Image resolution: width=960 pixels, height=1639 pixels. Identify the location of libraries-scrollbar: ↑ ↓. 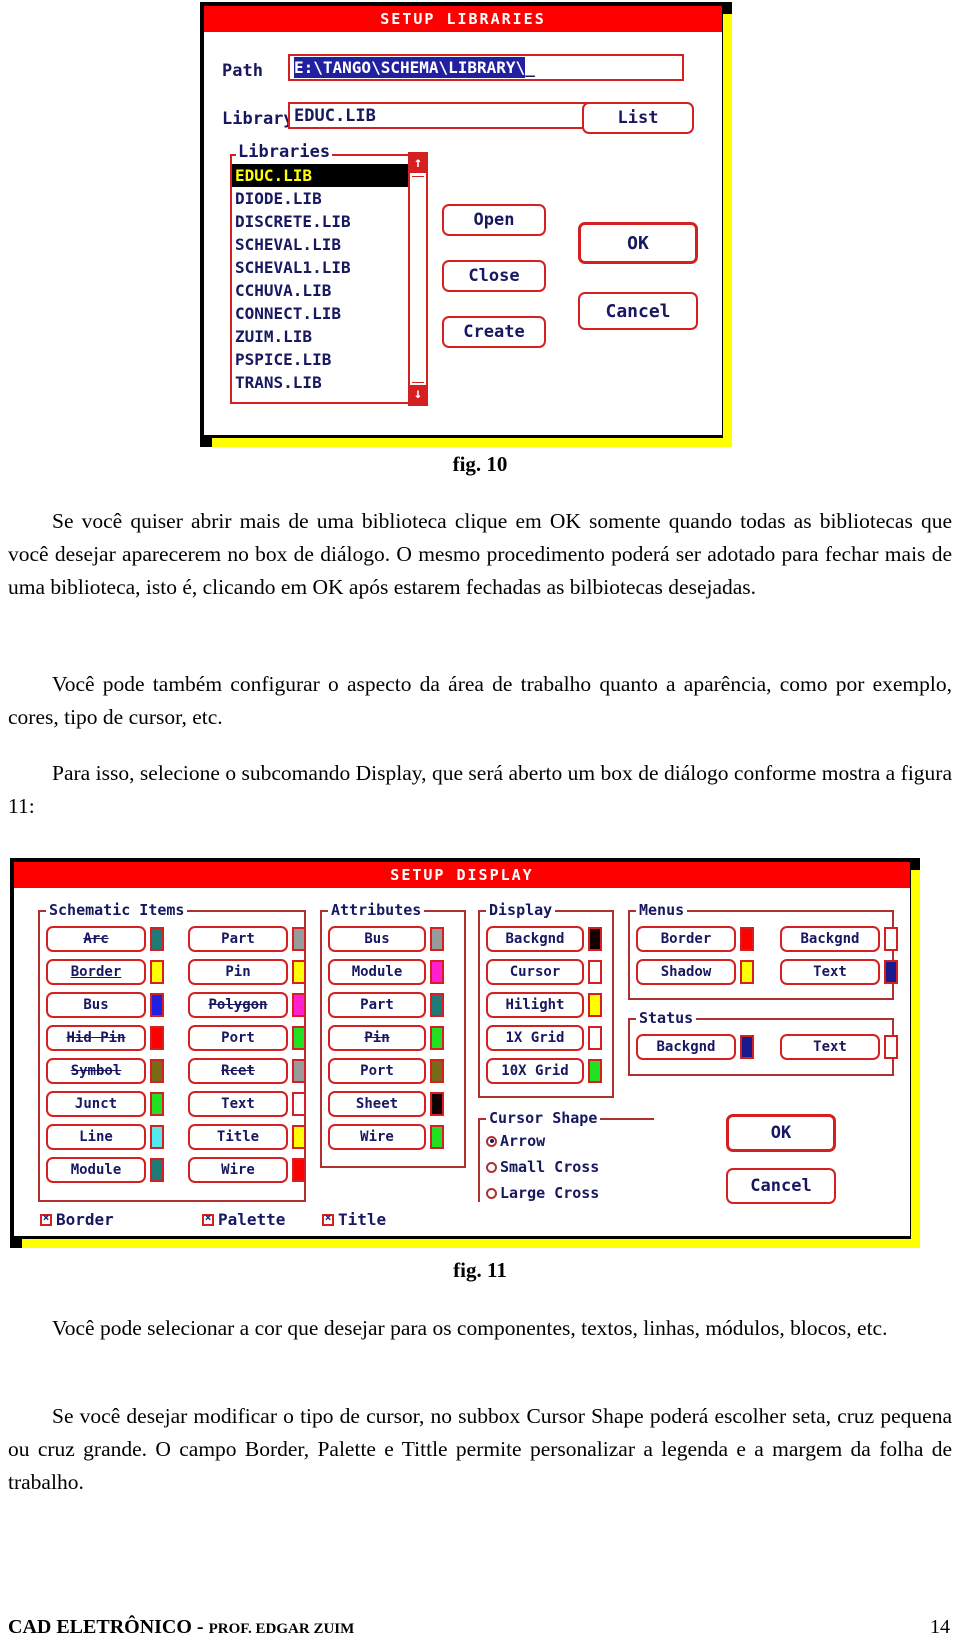
(418, 279).